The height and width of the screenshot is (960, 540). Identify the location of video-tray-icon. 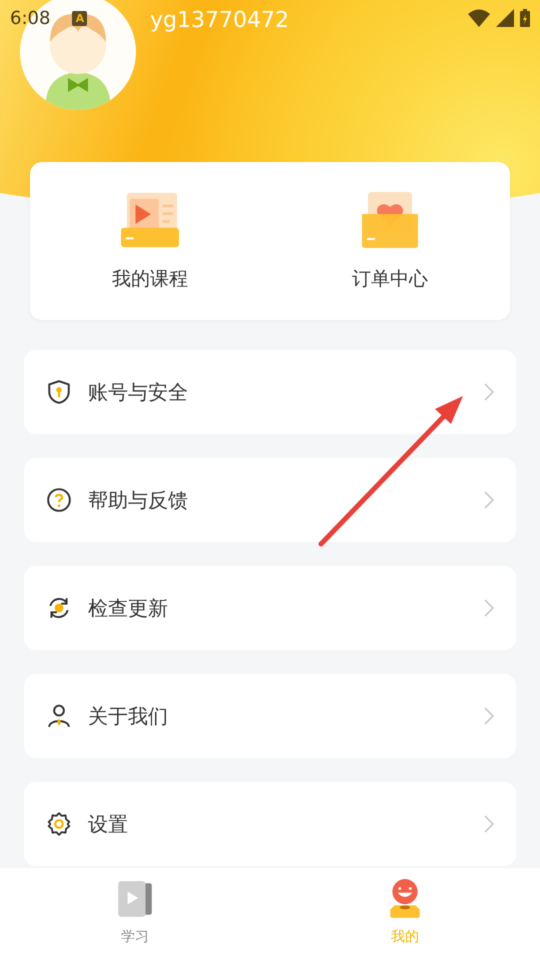
(150, 220).